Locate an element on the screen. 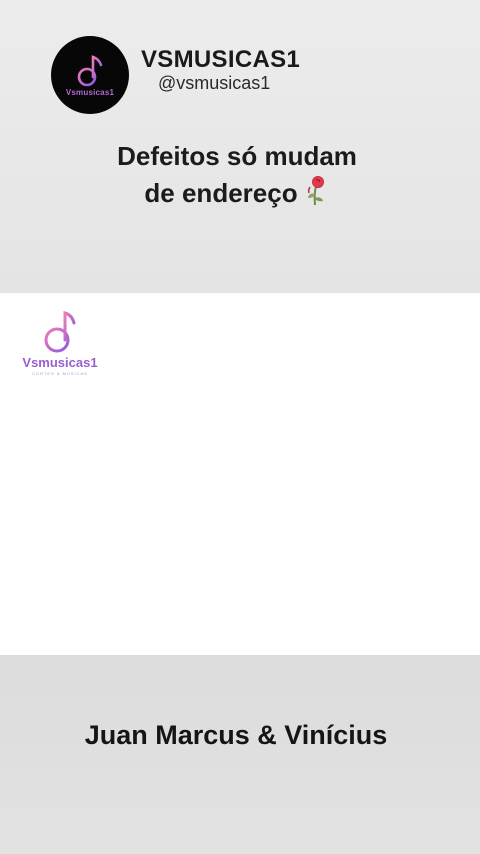 The image size is (480, 854). title-line-2: de endereço is located at coordinates (237, 194).